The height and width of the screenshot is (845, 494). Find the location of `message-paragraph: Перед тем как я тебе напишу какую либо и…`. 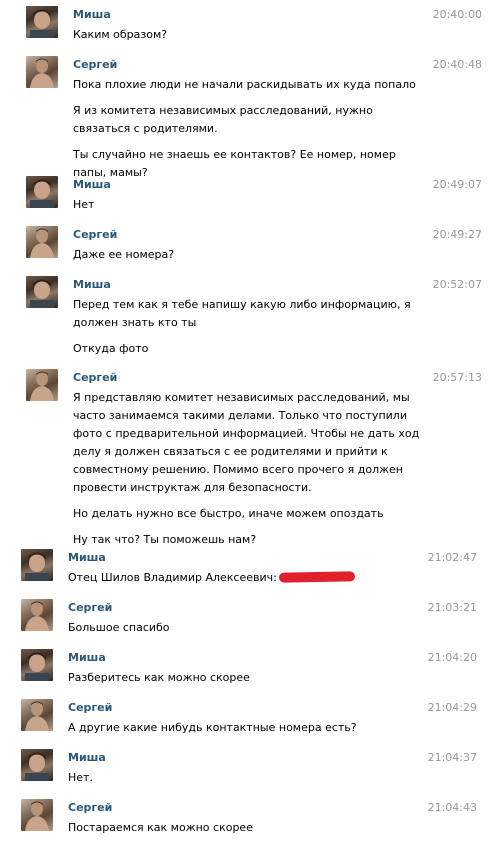

message-paragraph: Перед тем как я тебе напишу какую либо и… is located at coordinates (242, 313).